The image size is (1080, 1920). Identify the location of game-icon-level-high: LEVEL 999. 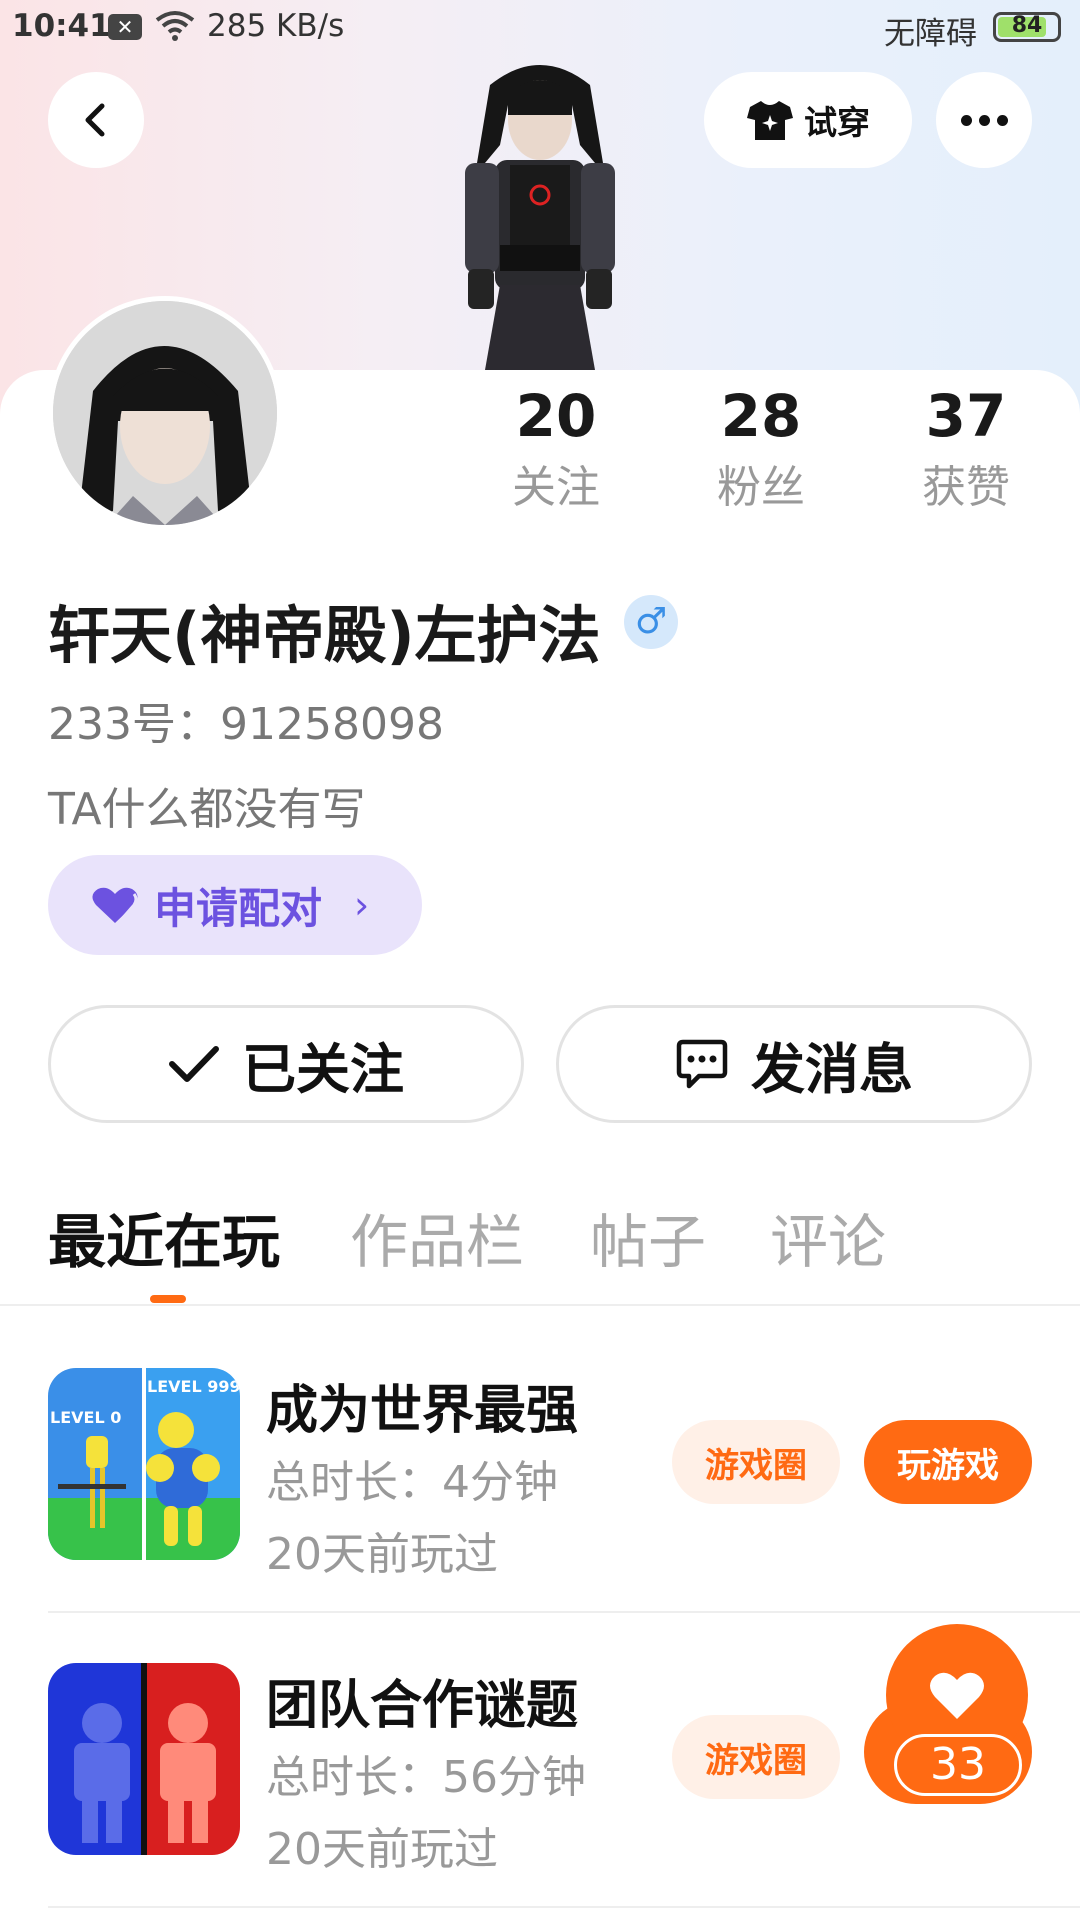
(193, 1386).